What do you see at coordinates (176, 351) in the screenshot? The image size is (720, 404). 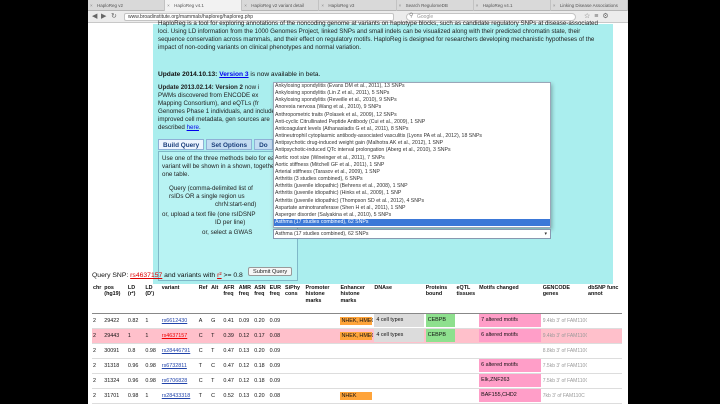 I see `cell-value-variant: rs28446791` at bounding box center [176, 351].